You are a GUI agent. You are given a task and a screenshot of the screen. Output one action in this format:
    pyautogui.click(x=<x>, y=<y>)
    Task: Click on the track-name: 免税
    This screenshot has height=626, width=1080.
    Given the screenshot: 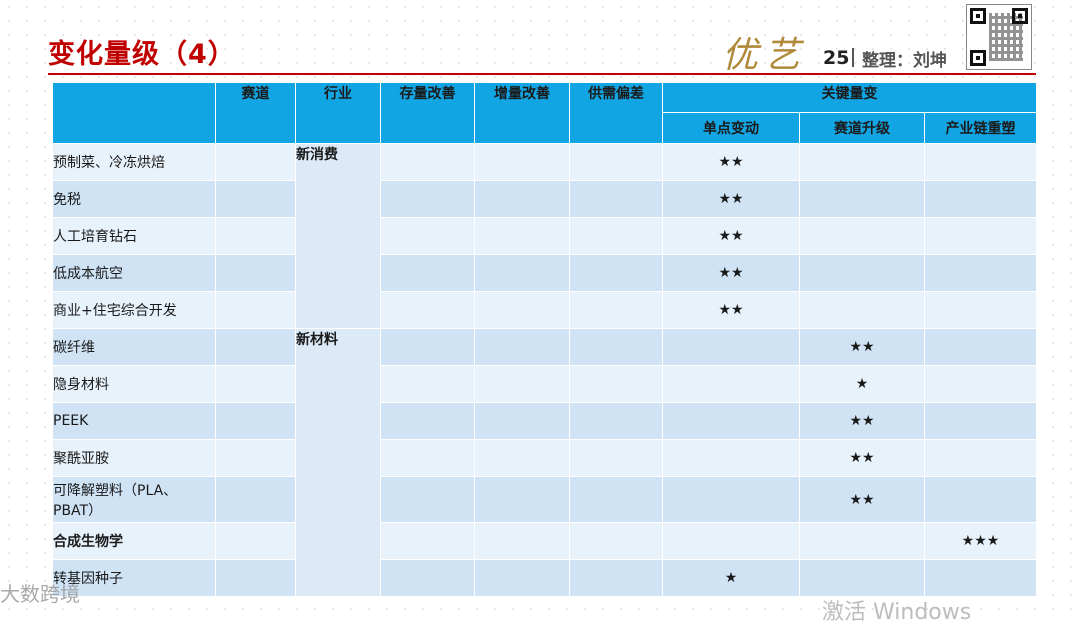 What is the action you would take?
    pyautogui.click(x=134, y=199)
    